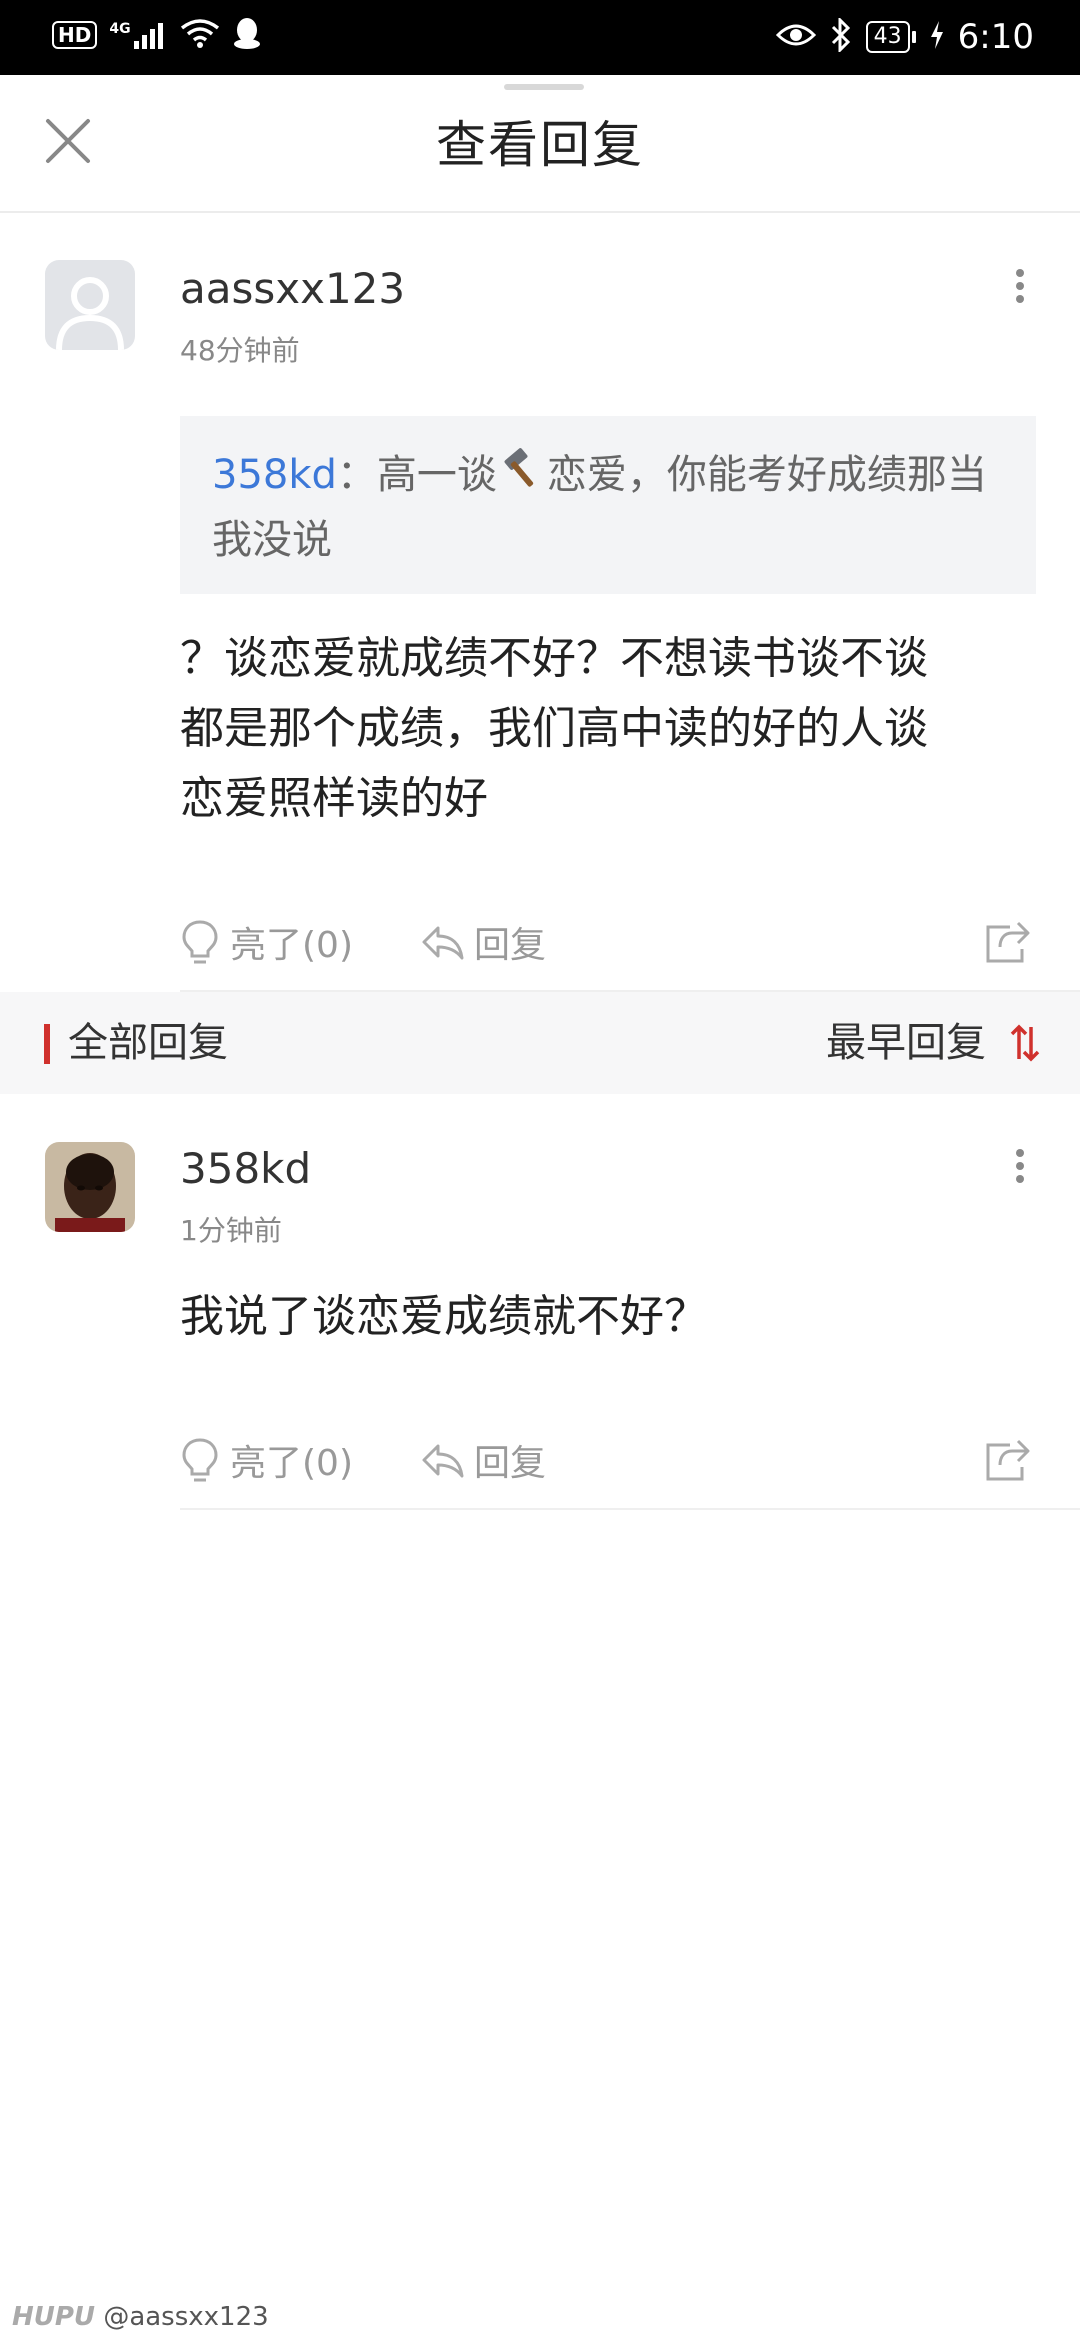 The height and width of the screenshot is (2340, 1080). What do you see at coordinates (90, 313) in the screenshot?
I see `default-avatar-icon` at bounding box center [90, 313].